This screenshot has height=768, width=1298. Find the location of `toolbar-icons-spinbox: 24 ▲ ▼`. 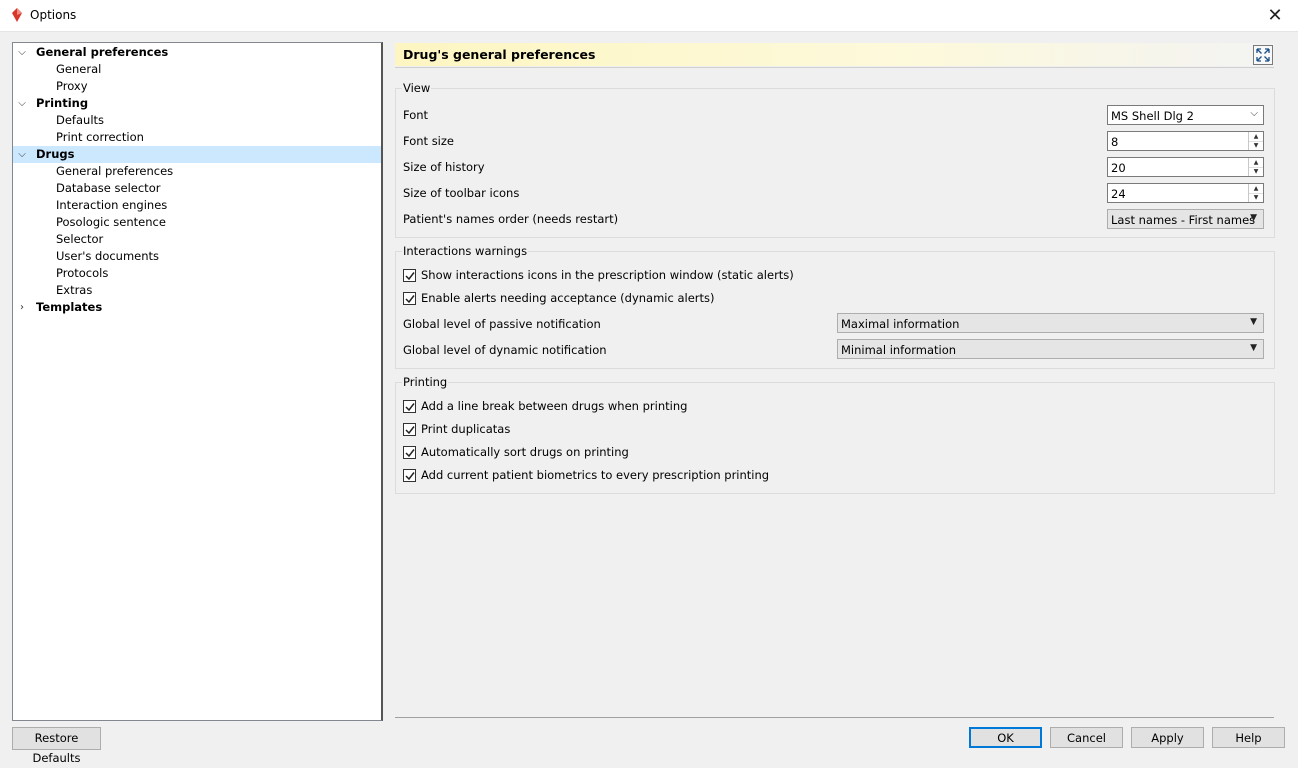

toolbar-icons-spinbox: 24 ▲ ▼ is located at coordinates (1185, 193).